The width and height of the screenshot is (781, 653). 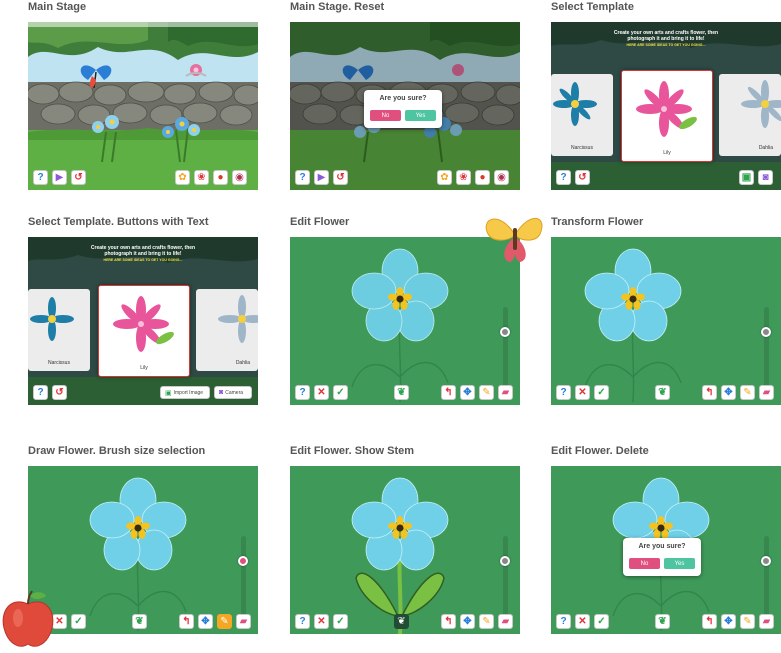 What do you see at coordinates (765, 177) in the screenshot?
I see `camera-button: ◙` at bounding box center [765, 177].